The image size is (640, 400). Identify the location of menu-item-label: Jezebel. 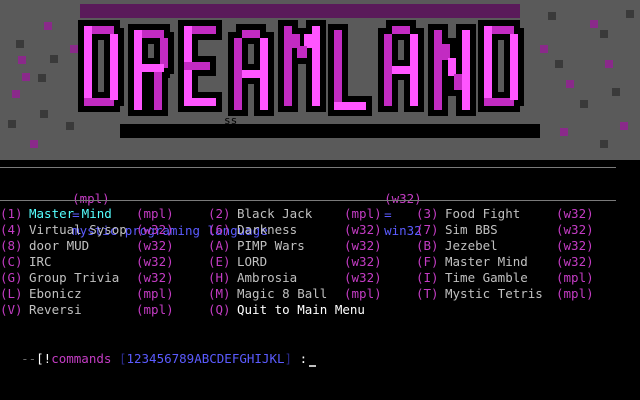
(471, 245).